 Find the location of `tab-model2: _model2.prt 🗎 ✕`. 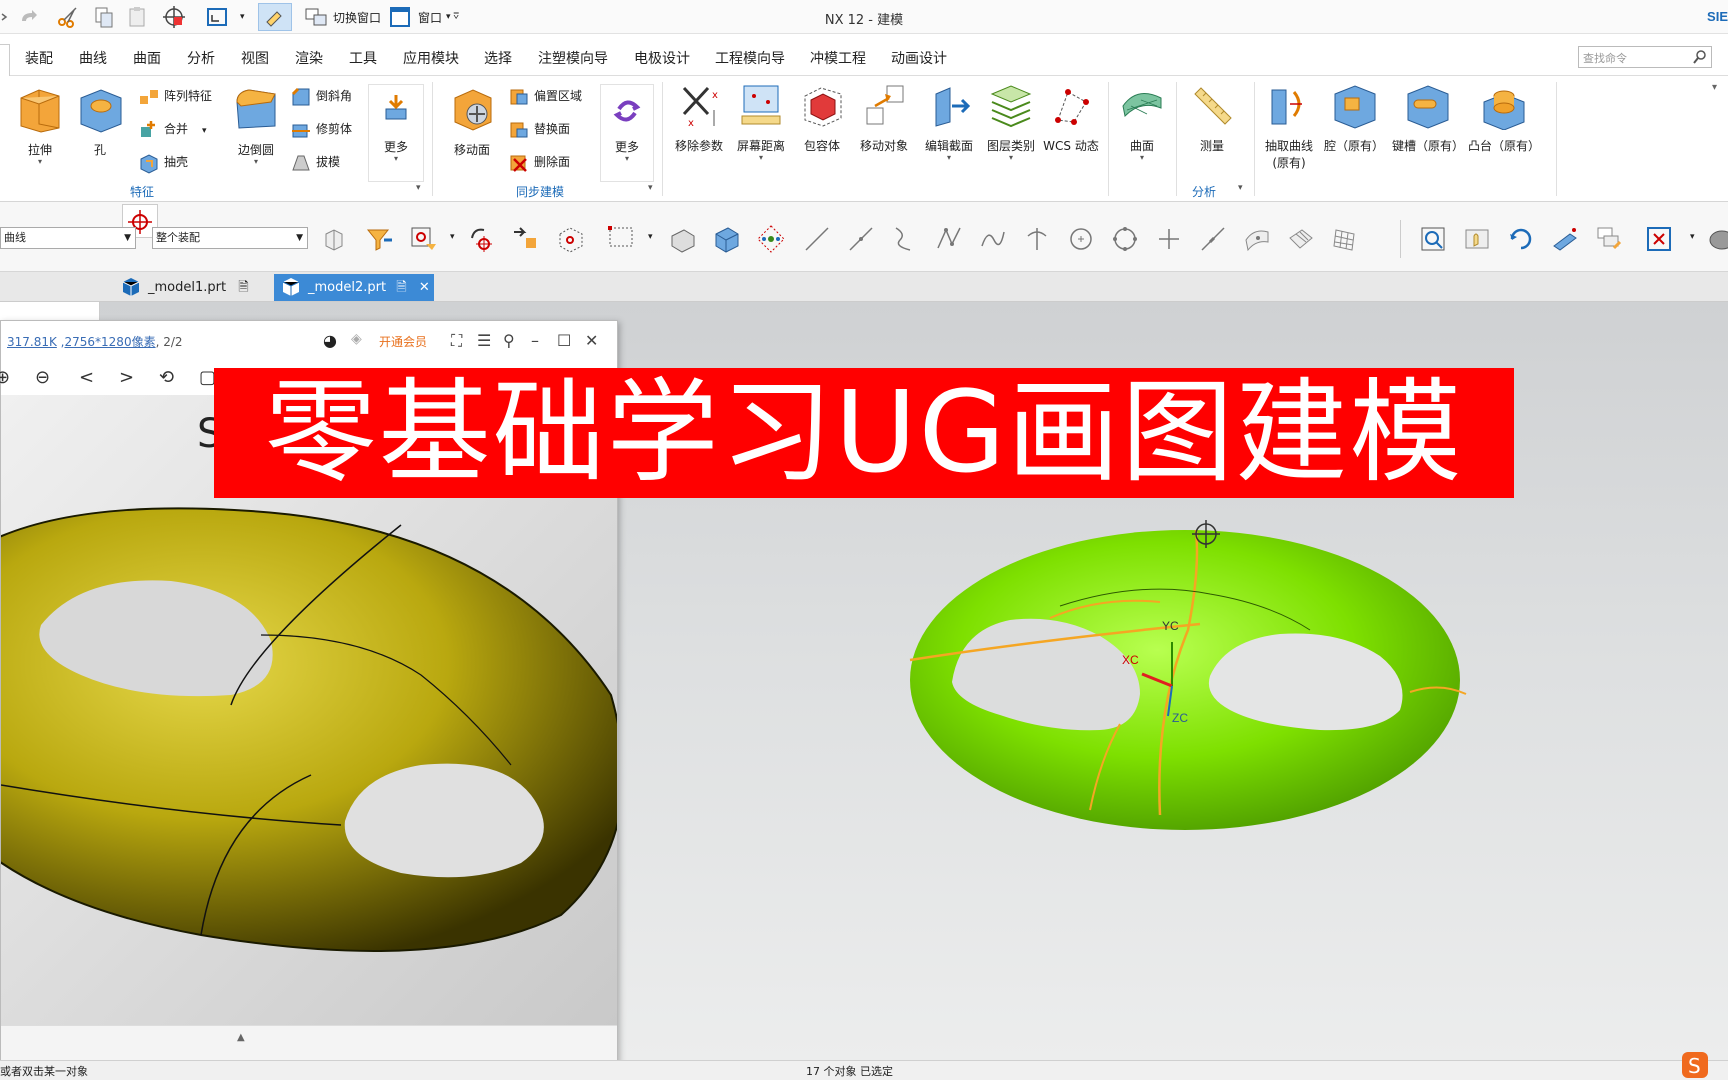

tab-model2: _model2.prt 🗎 ✕ is located at coordinates (354, 287).